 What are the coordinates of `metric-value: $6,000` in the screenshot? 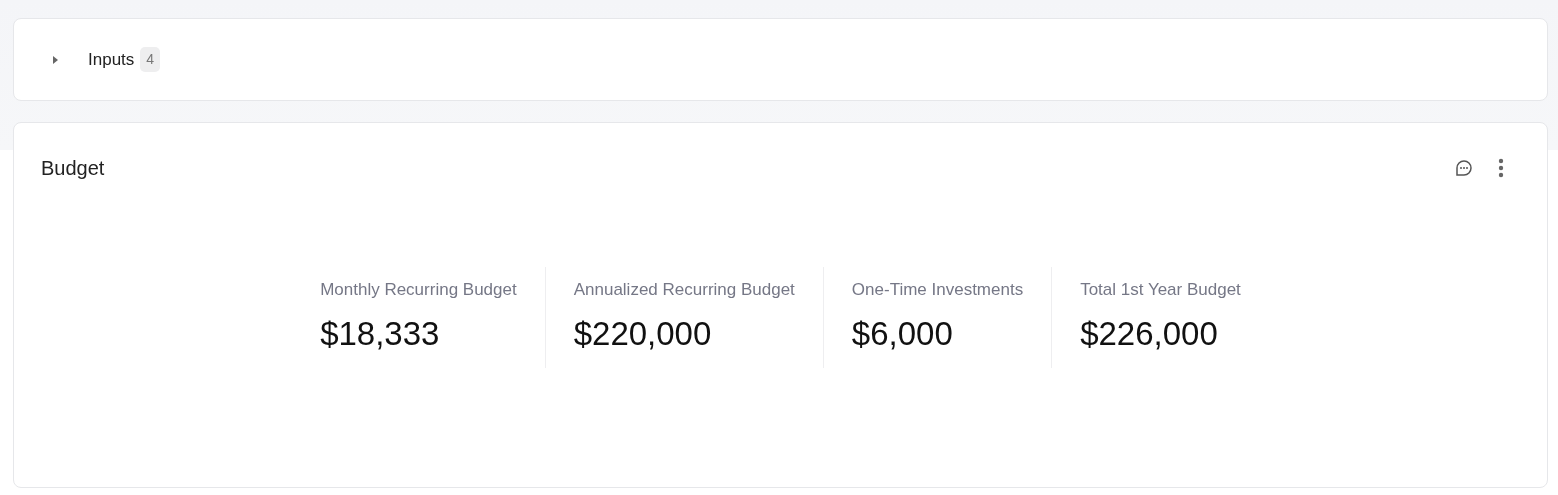 It's located at (902, 333).